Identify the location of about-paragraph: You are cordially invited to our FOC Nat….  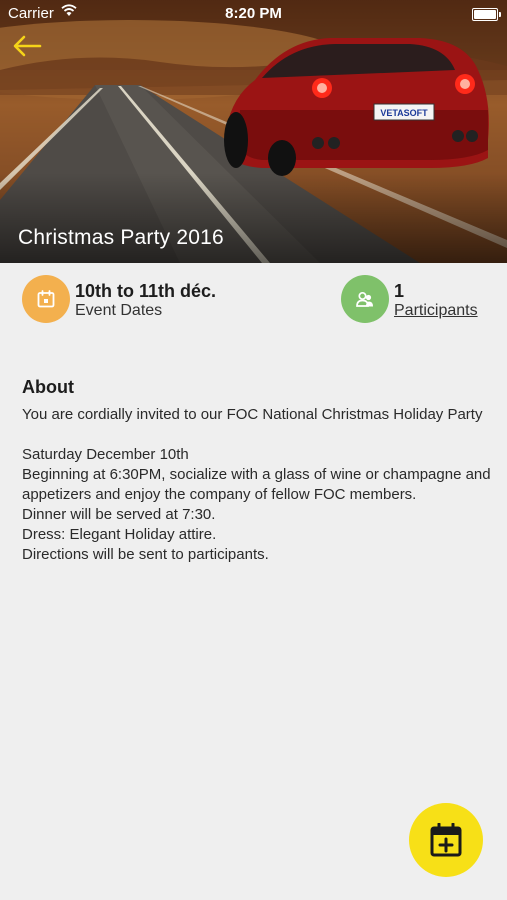
(252, 414).